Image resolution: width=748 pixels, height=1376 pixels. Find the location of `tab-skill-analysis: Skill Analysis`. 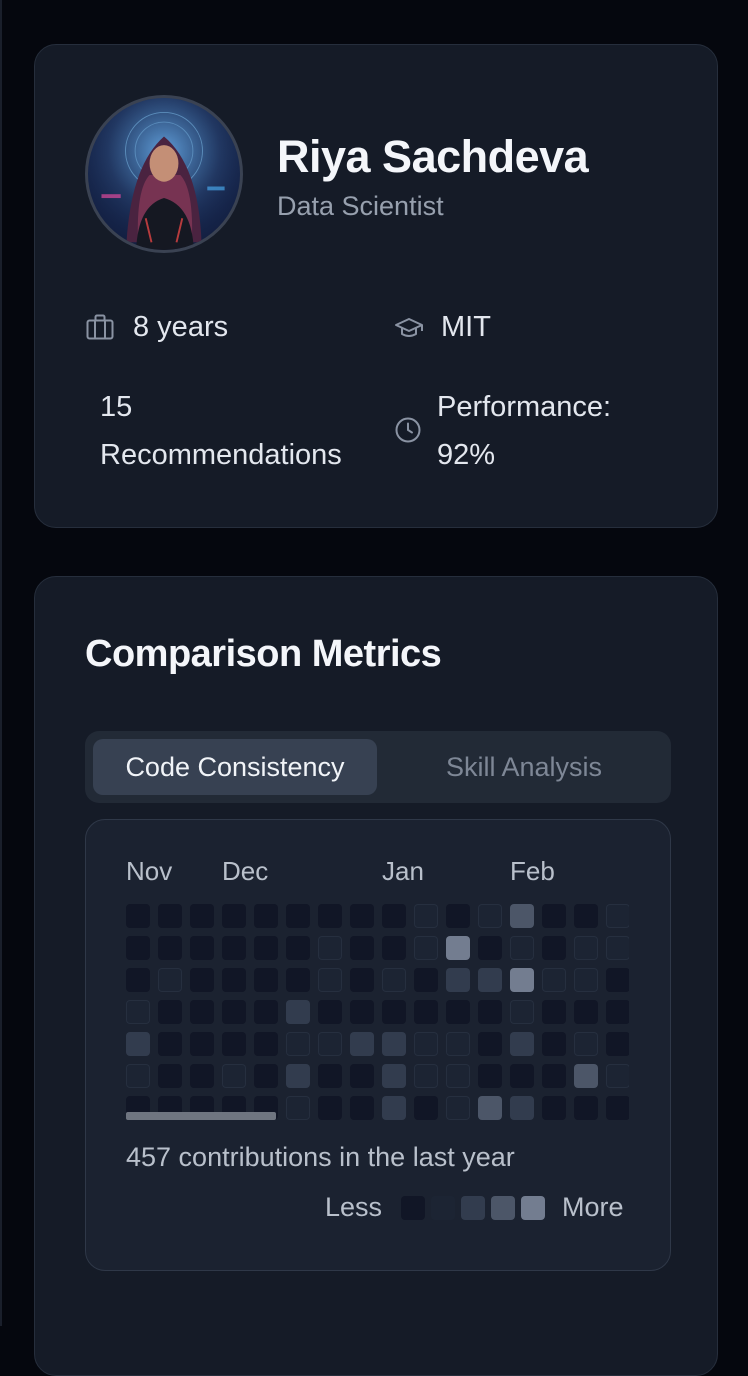

tab-skill-analysis: Skill Analysis is located at coordinates (524, 767).